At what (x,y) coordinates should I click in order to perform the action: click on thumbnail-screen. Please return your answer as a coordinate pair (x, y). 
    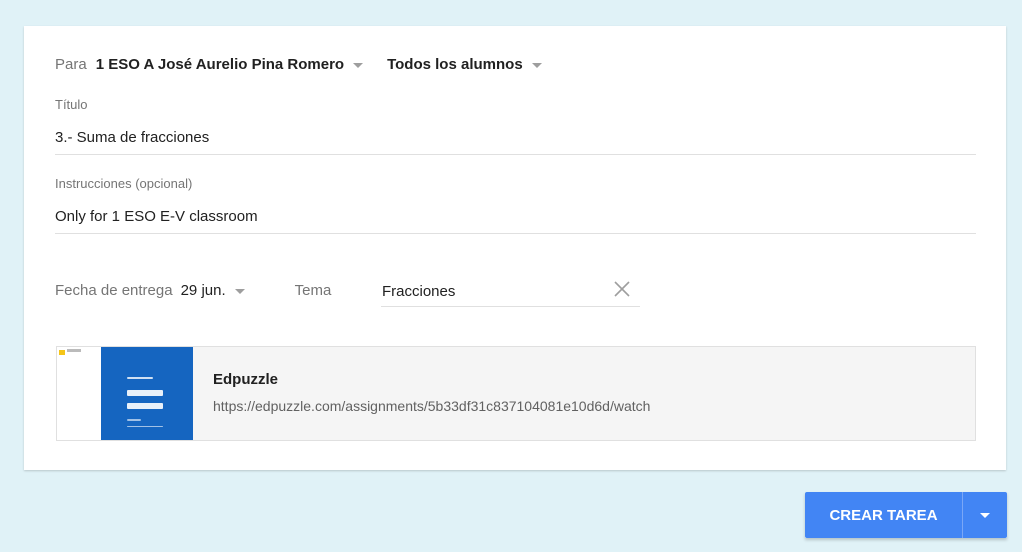
    Looking at the image, I should click on (147, 393).